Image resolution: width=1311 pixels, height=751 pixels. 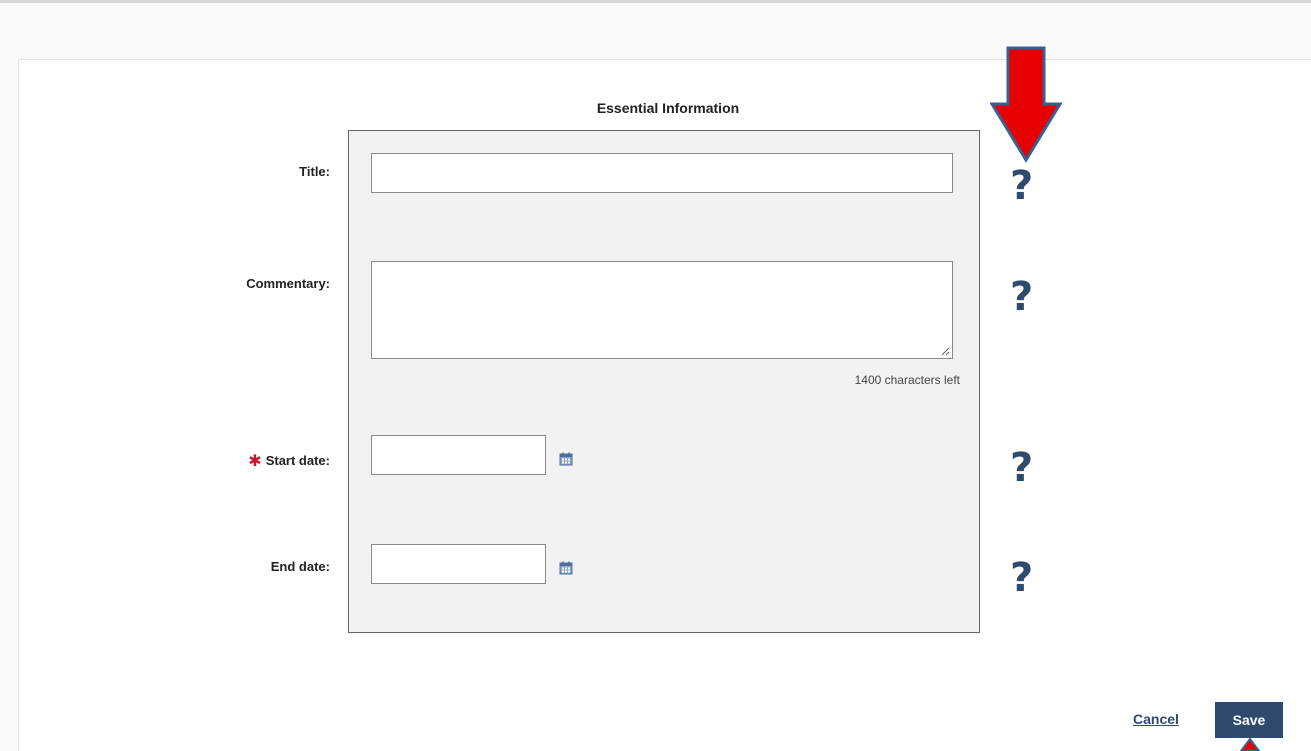 What do you see at coordinates (314, 171) in the screenshot?
I see `title-label: Title:` at bounding box center [314, 171].